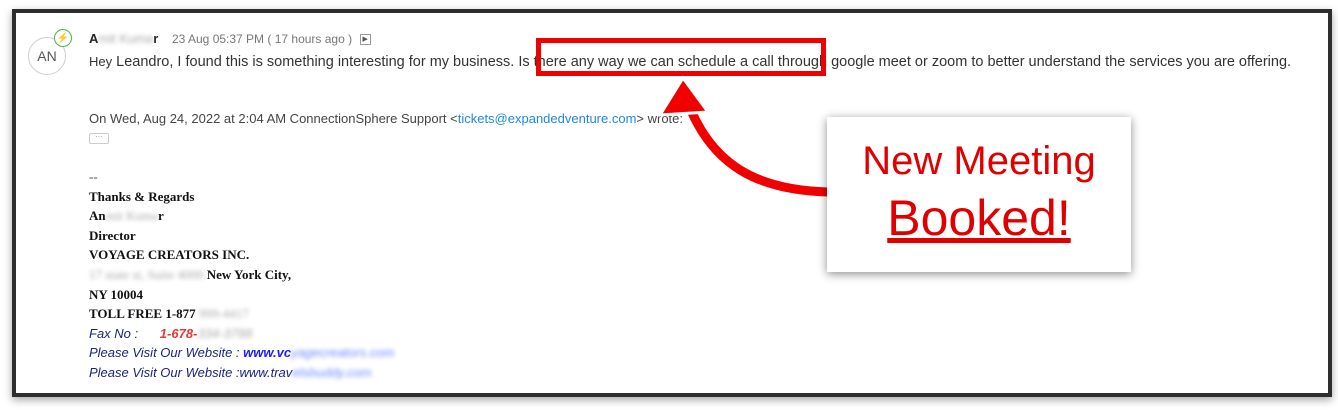  I want to click on callout-line-1: New Meeting, so click(979, 161).